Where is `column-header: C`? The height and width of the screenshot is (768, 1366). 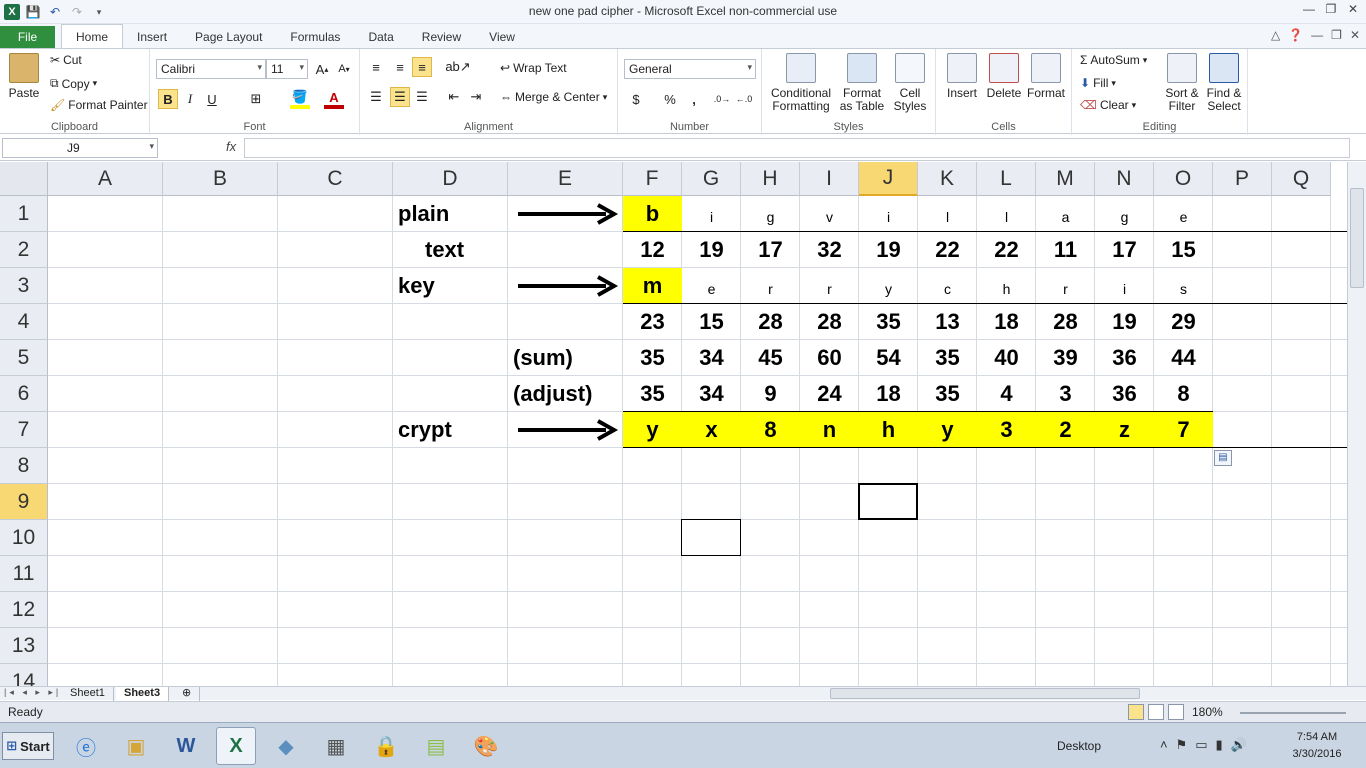 column-header: C is located at coordinates (335, 179).